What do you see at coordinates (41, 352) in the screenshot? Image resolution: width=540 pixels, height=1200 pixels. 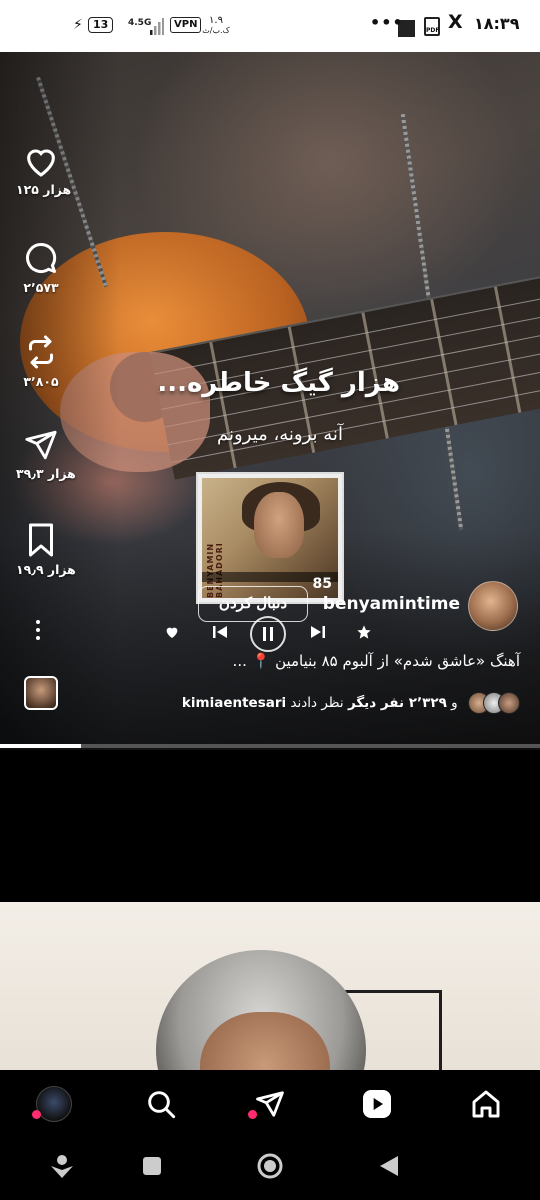 I see `repost-icon` at bounding box center [41, 352].